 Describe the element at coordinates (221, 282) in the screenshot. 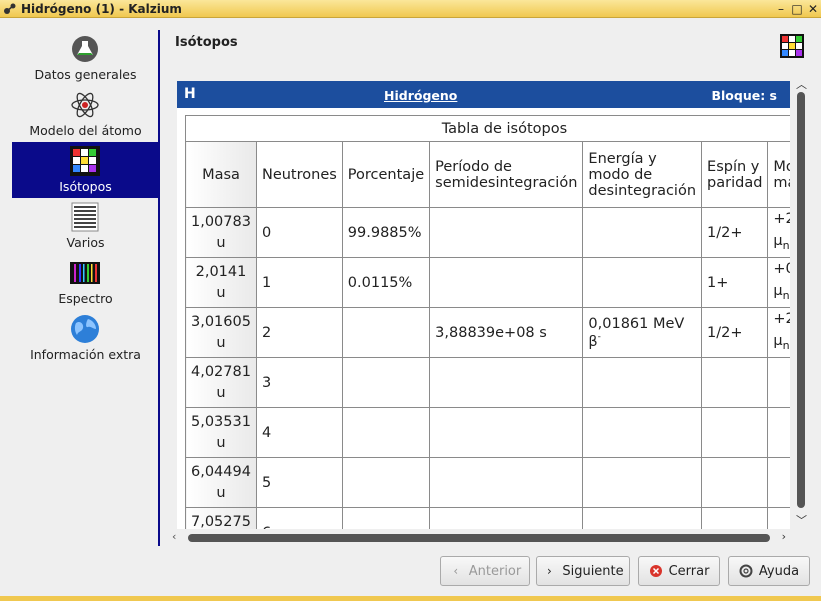

I see `cell-mass: 2,0141 u` at that location.